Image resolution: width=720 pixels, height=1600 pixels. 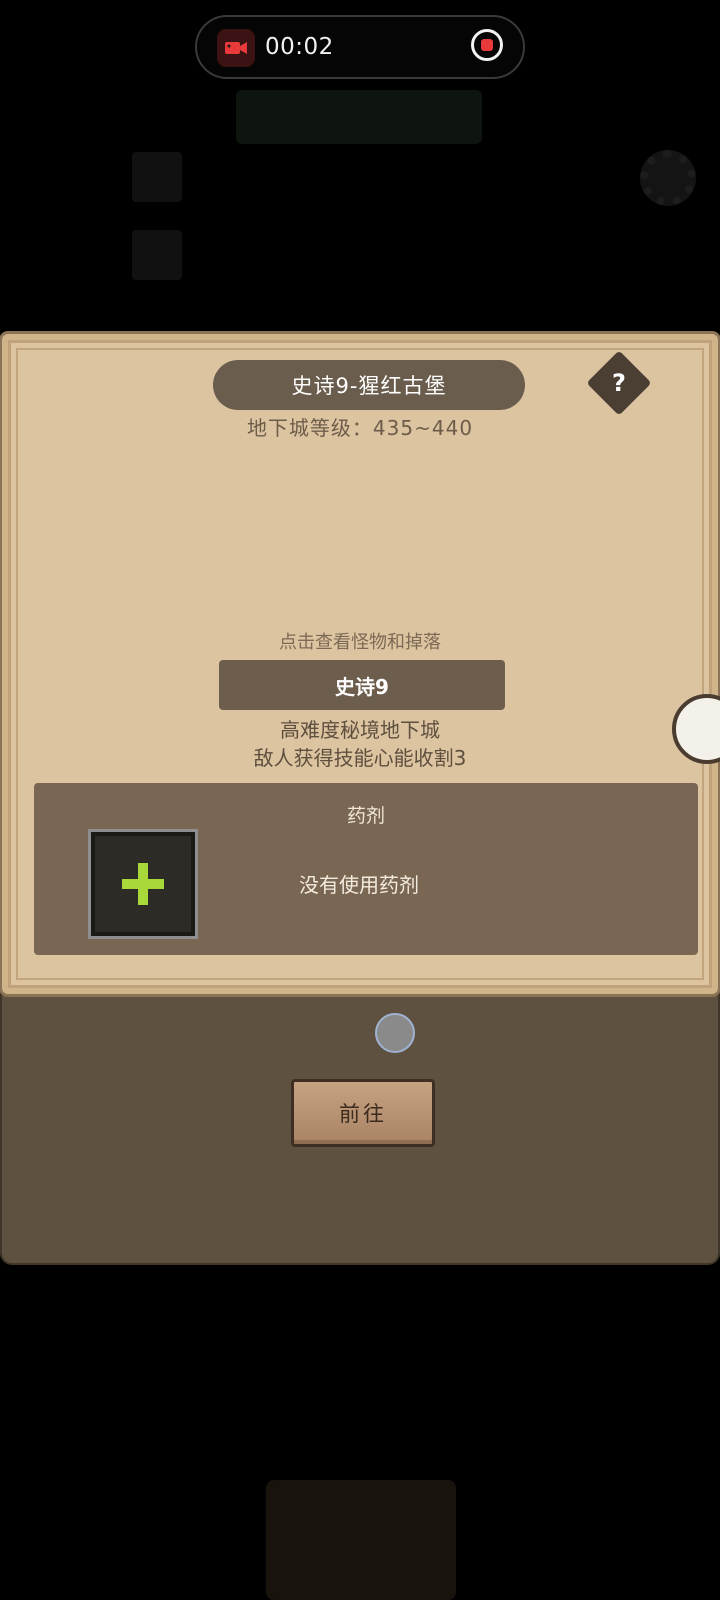 What do you see at coordinates (366, 869) in the screenshot?
I see `potion-panel: 药剂 没有使用药剂` at bounding box center [366, 869].